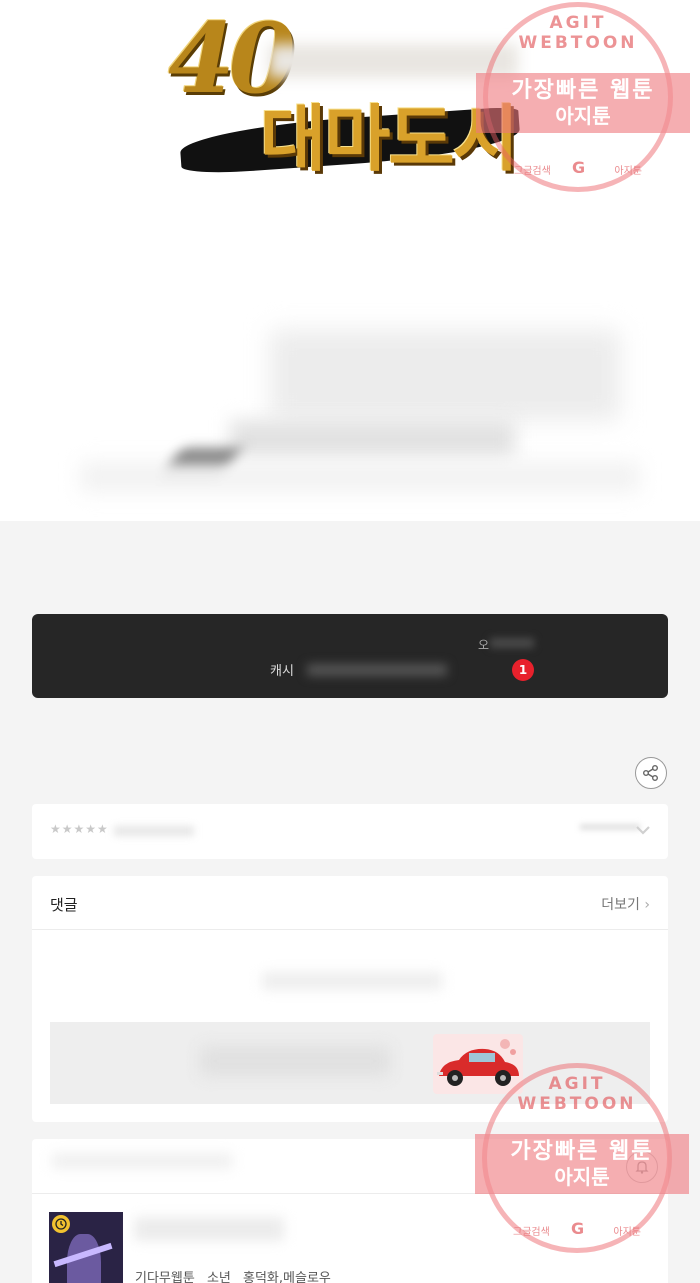  What do you see at coordinates (86, 1247) in the screenshot?
I see `webtoon-thumbnail` at bounding box center [86, 1247].